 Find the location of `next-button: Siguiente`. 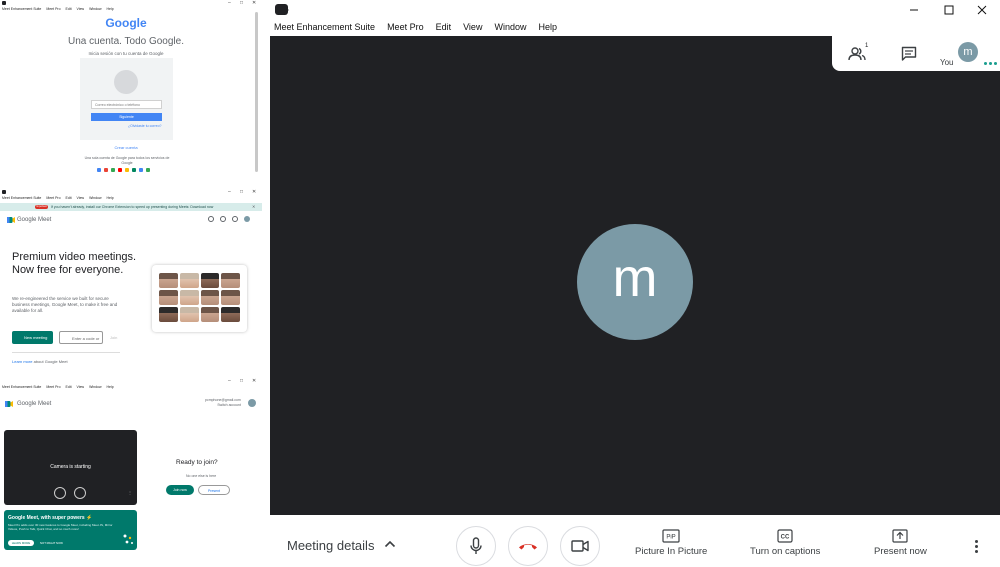

next-button: Siguiente is located at coordinates (126, 117).